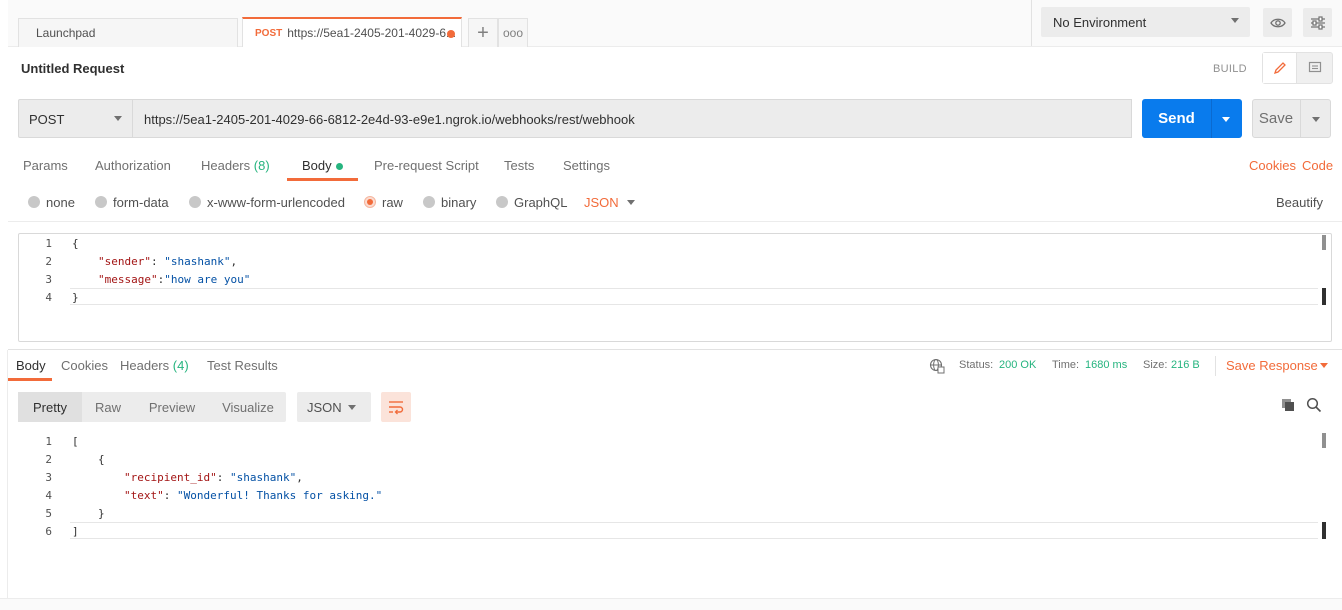  What do you see at coordinates (101, 202) in the screenshot?
I see `radio-form-data` at bounding box center [101, 202].